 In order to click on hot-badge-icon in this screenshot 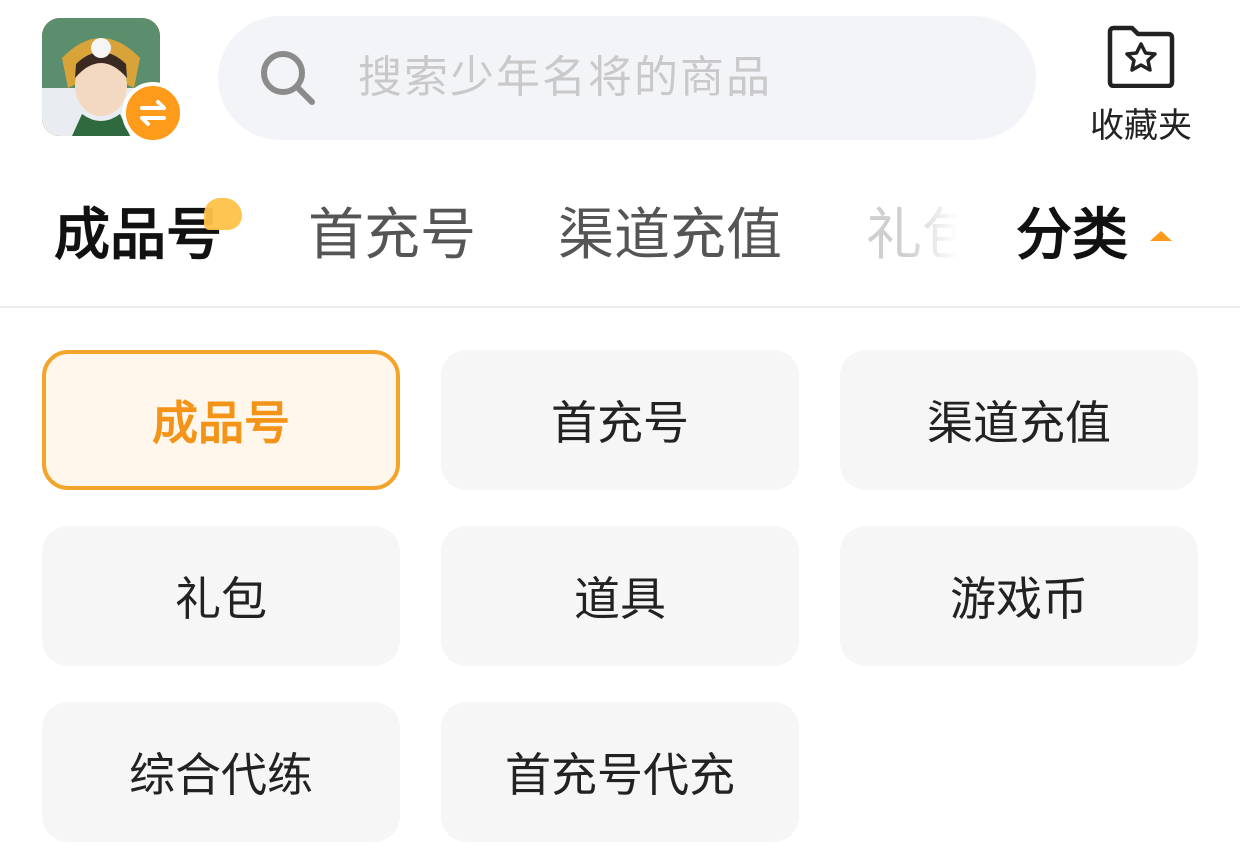, I will do `click(223, 214)`.